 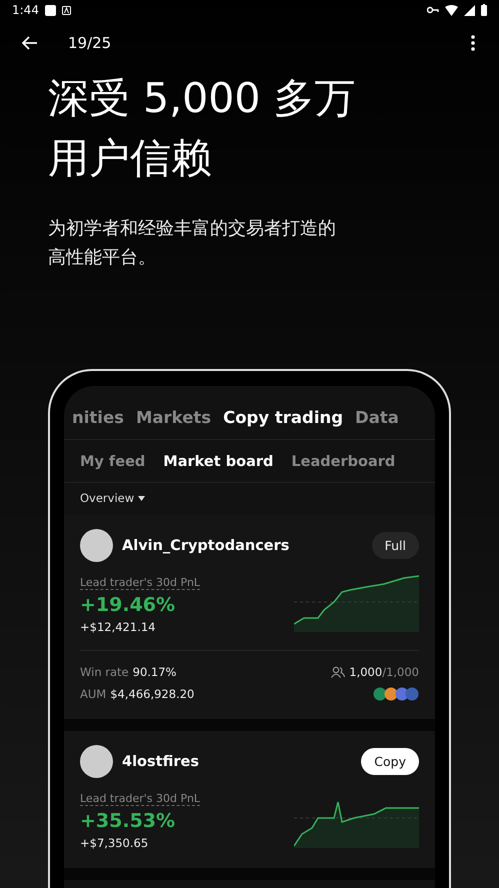 What do you see at coordinates (390, 761) in the screenshot?
I see `copy-button: Copy` at bounding box center [390, 761].